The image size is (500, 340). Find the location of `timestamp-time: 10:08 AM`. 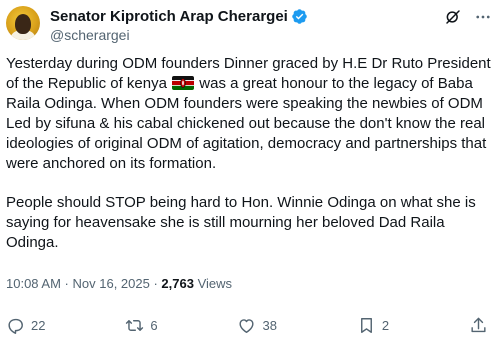

timestamp-time: 10:08 AM is located at coordinates (33, 283).